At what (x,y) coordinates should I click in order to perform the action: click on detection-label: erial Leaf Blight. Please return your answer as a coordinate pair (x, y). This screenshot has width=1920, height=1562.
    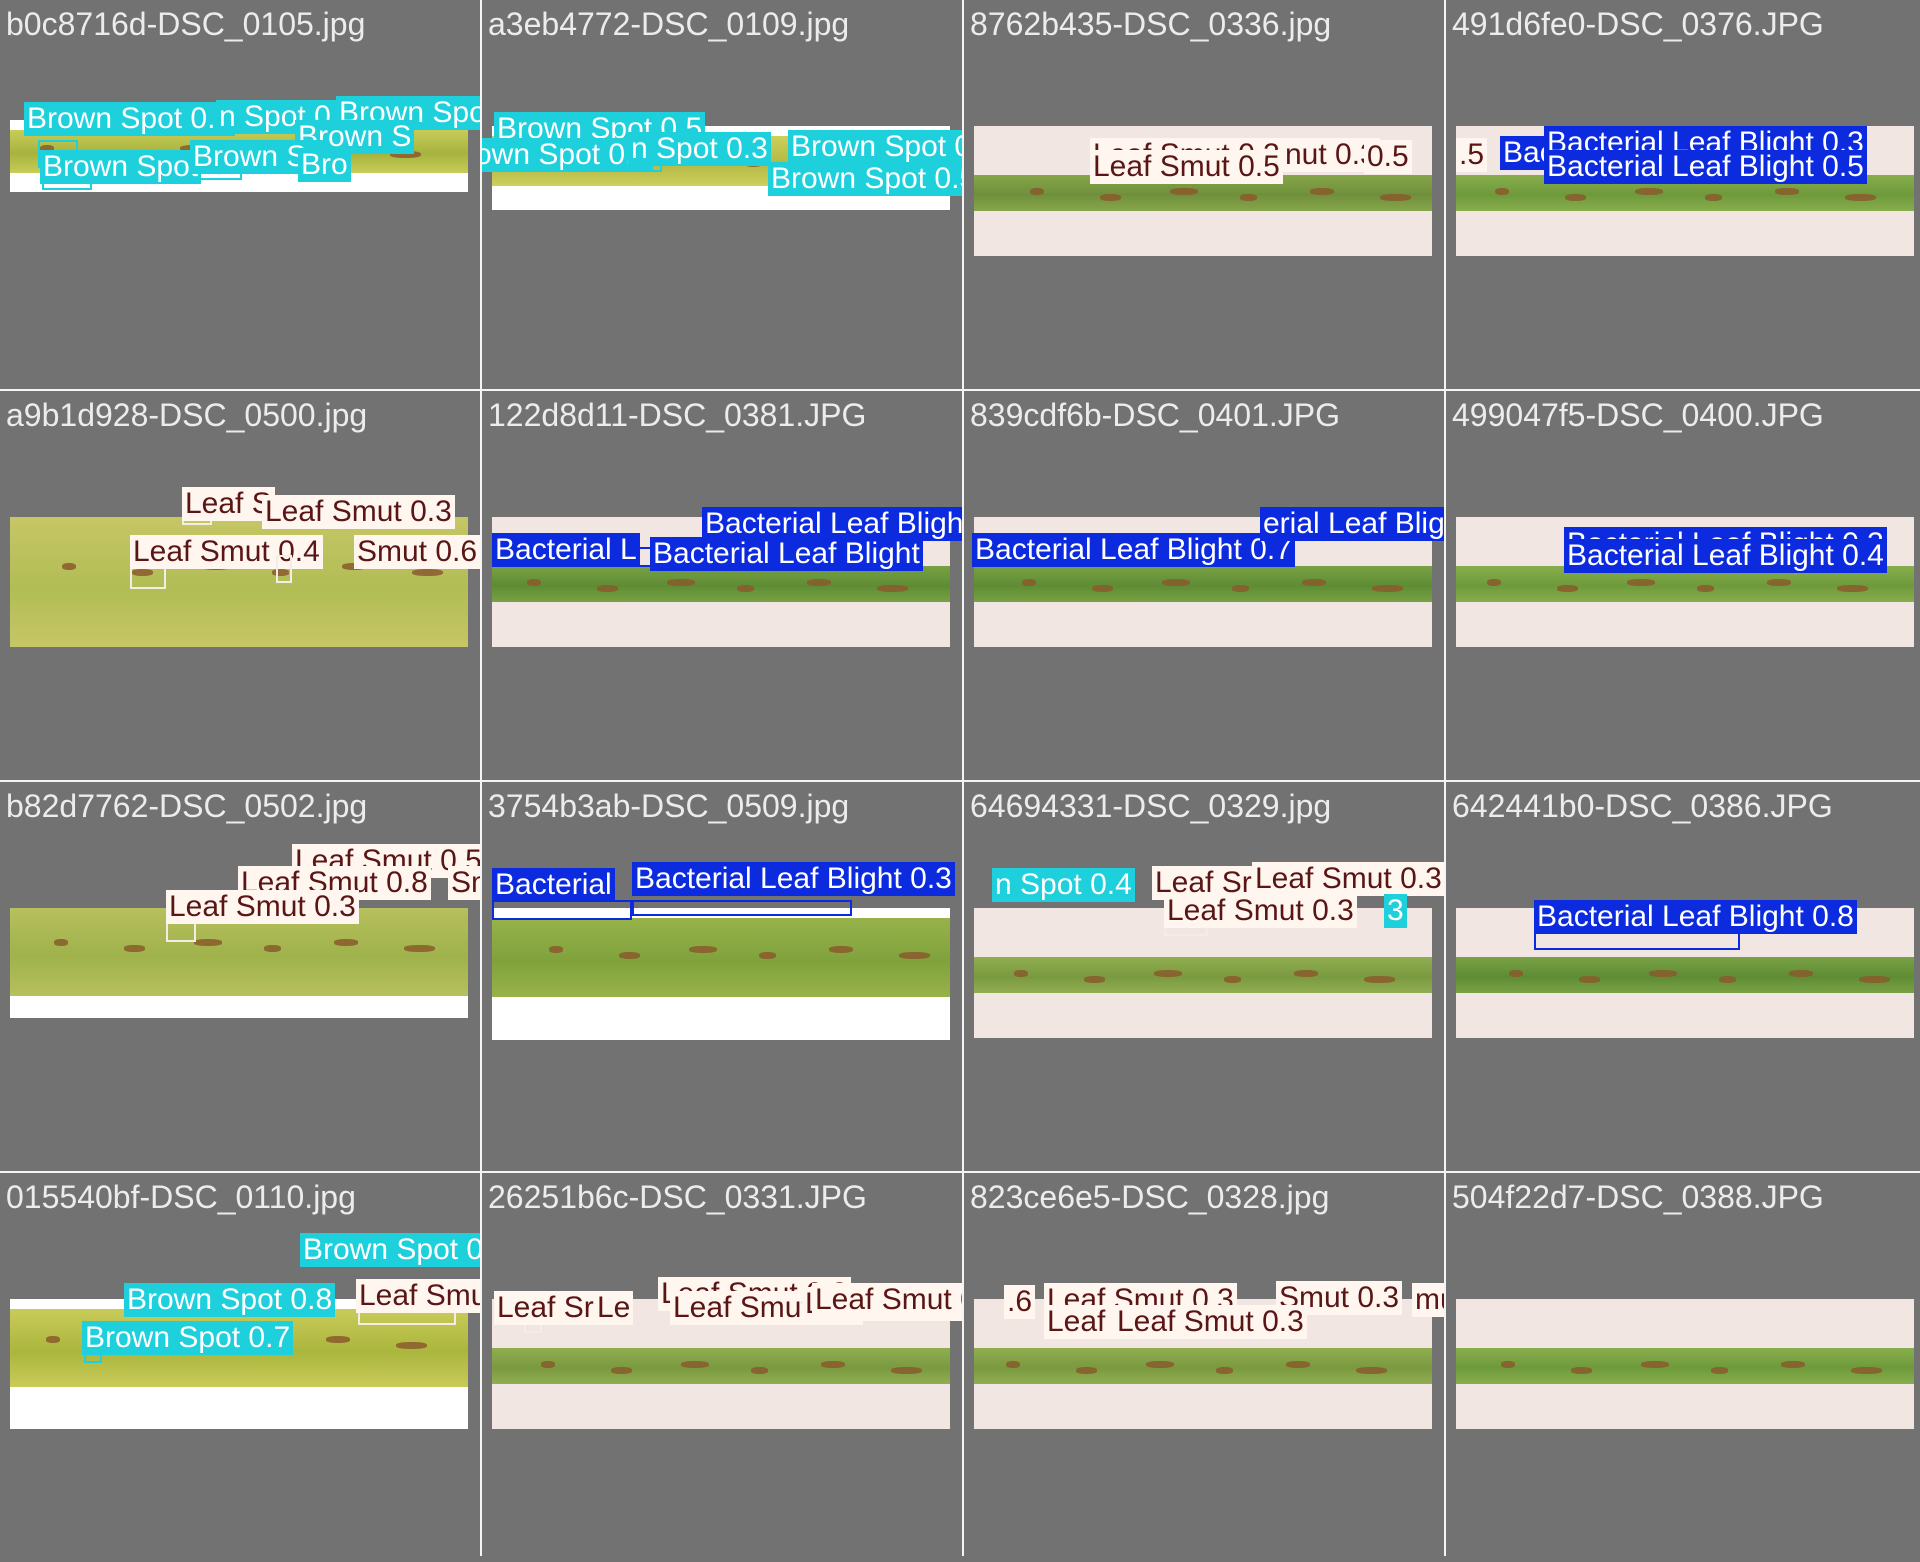
    Looking at the image, I should click on (1352, 524).